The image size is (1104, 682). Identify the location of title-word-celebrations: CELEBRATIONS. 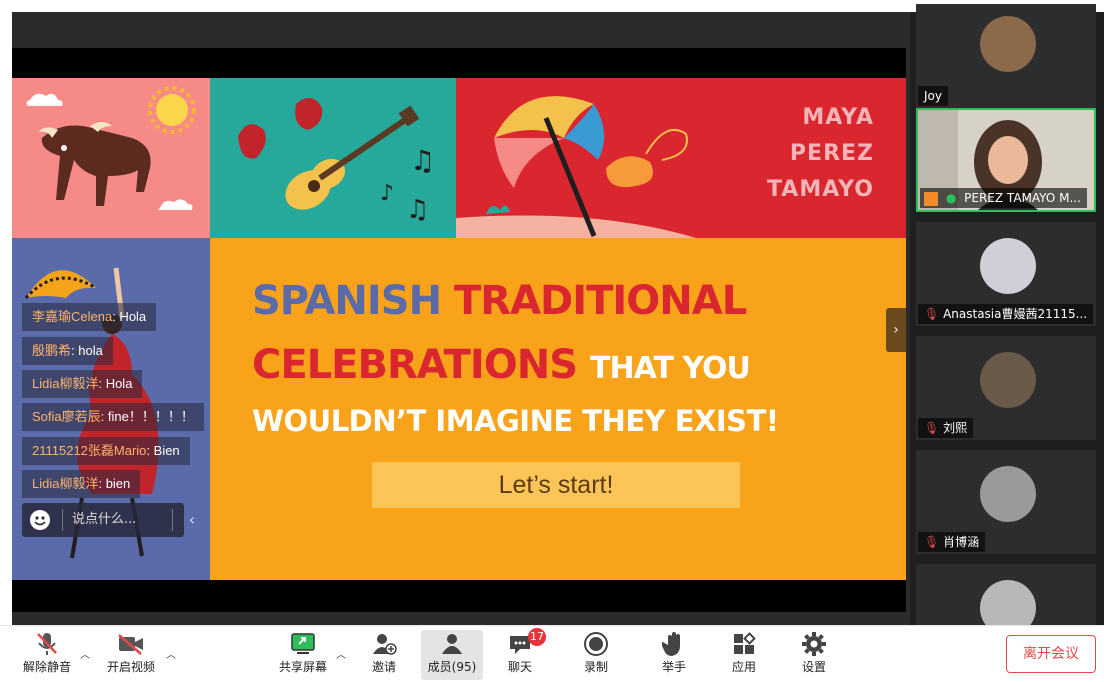
(415, 365).